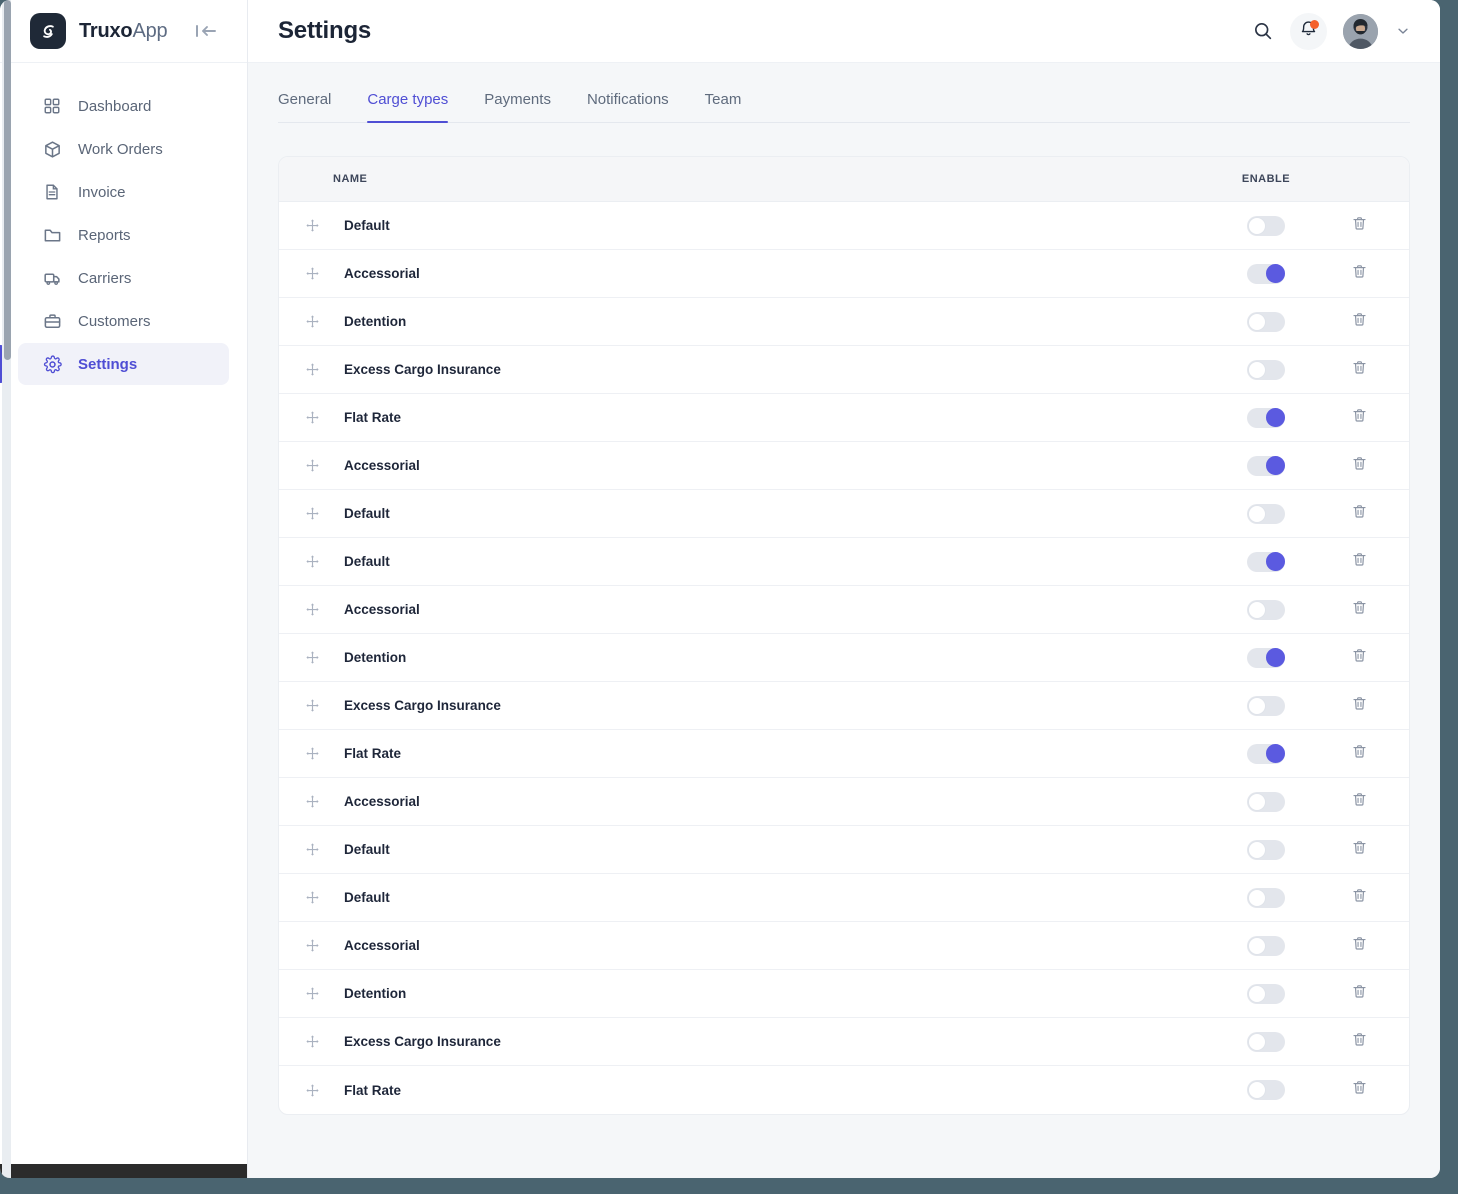 The image size is (1458, 1194). I want to click on avatar, so click(1360, 31).